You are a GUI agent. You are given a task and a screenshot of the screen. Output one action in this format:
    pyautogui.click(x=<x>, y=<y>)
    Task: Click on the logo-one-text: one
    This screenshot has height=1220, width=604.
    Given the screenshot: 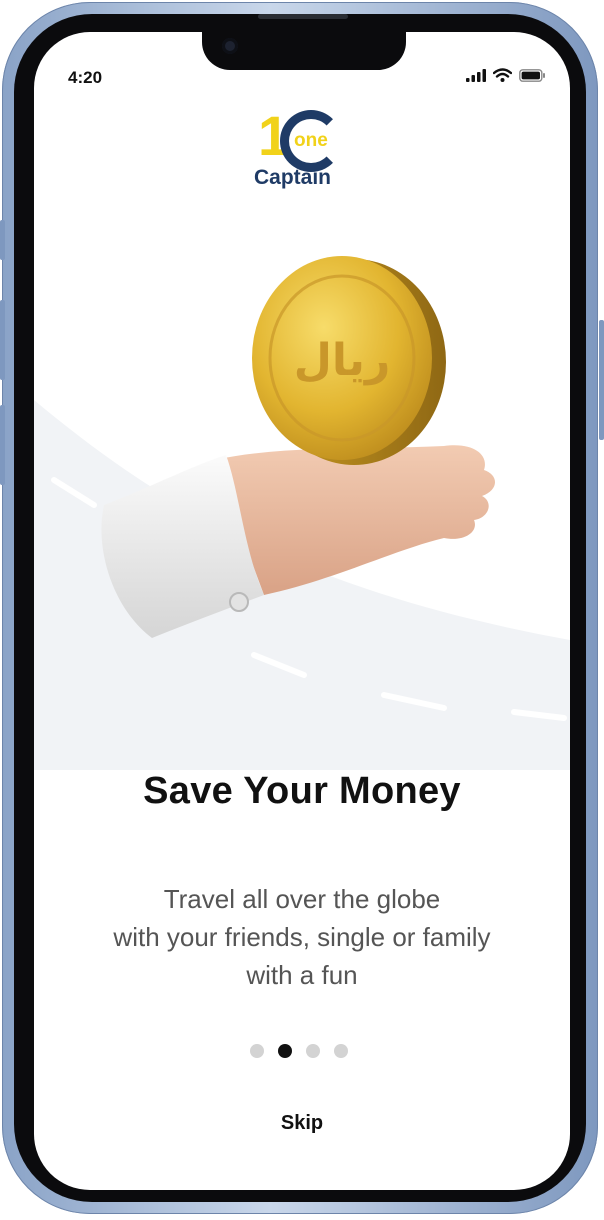 What is the action you would take?
    pyautogui.click(x=311, y=140)
    